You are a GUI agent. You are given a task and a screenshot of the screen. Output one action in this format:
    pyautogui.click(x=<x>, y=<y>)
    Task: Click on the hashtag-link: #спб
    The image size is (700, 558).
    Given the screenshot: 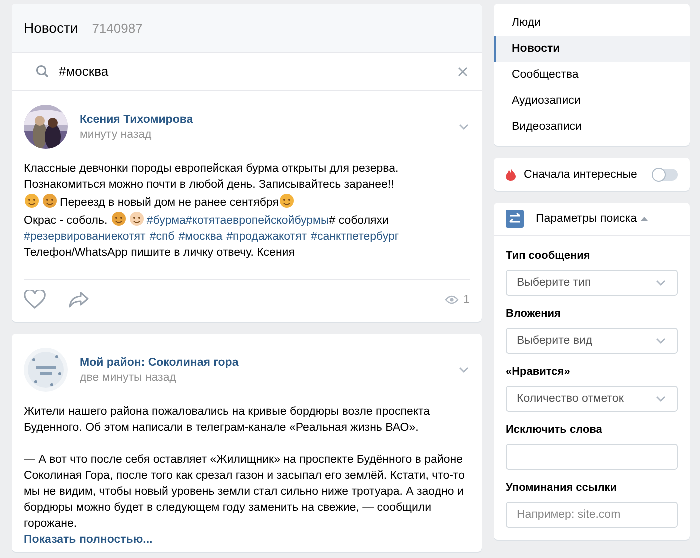 What is the action you would take?
    pyautogui.click(x=162, y=237)
    